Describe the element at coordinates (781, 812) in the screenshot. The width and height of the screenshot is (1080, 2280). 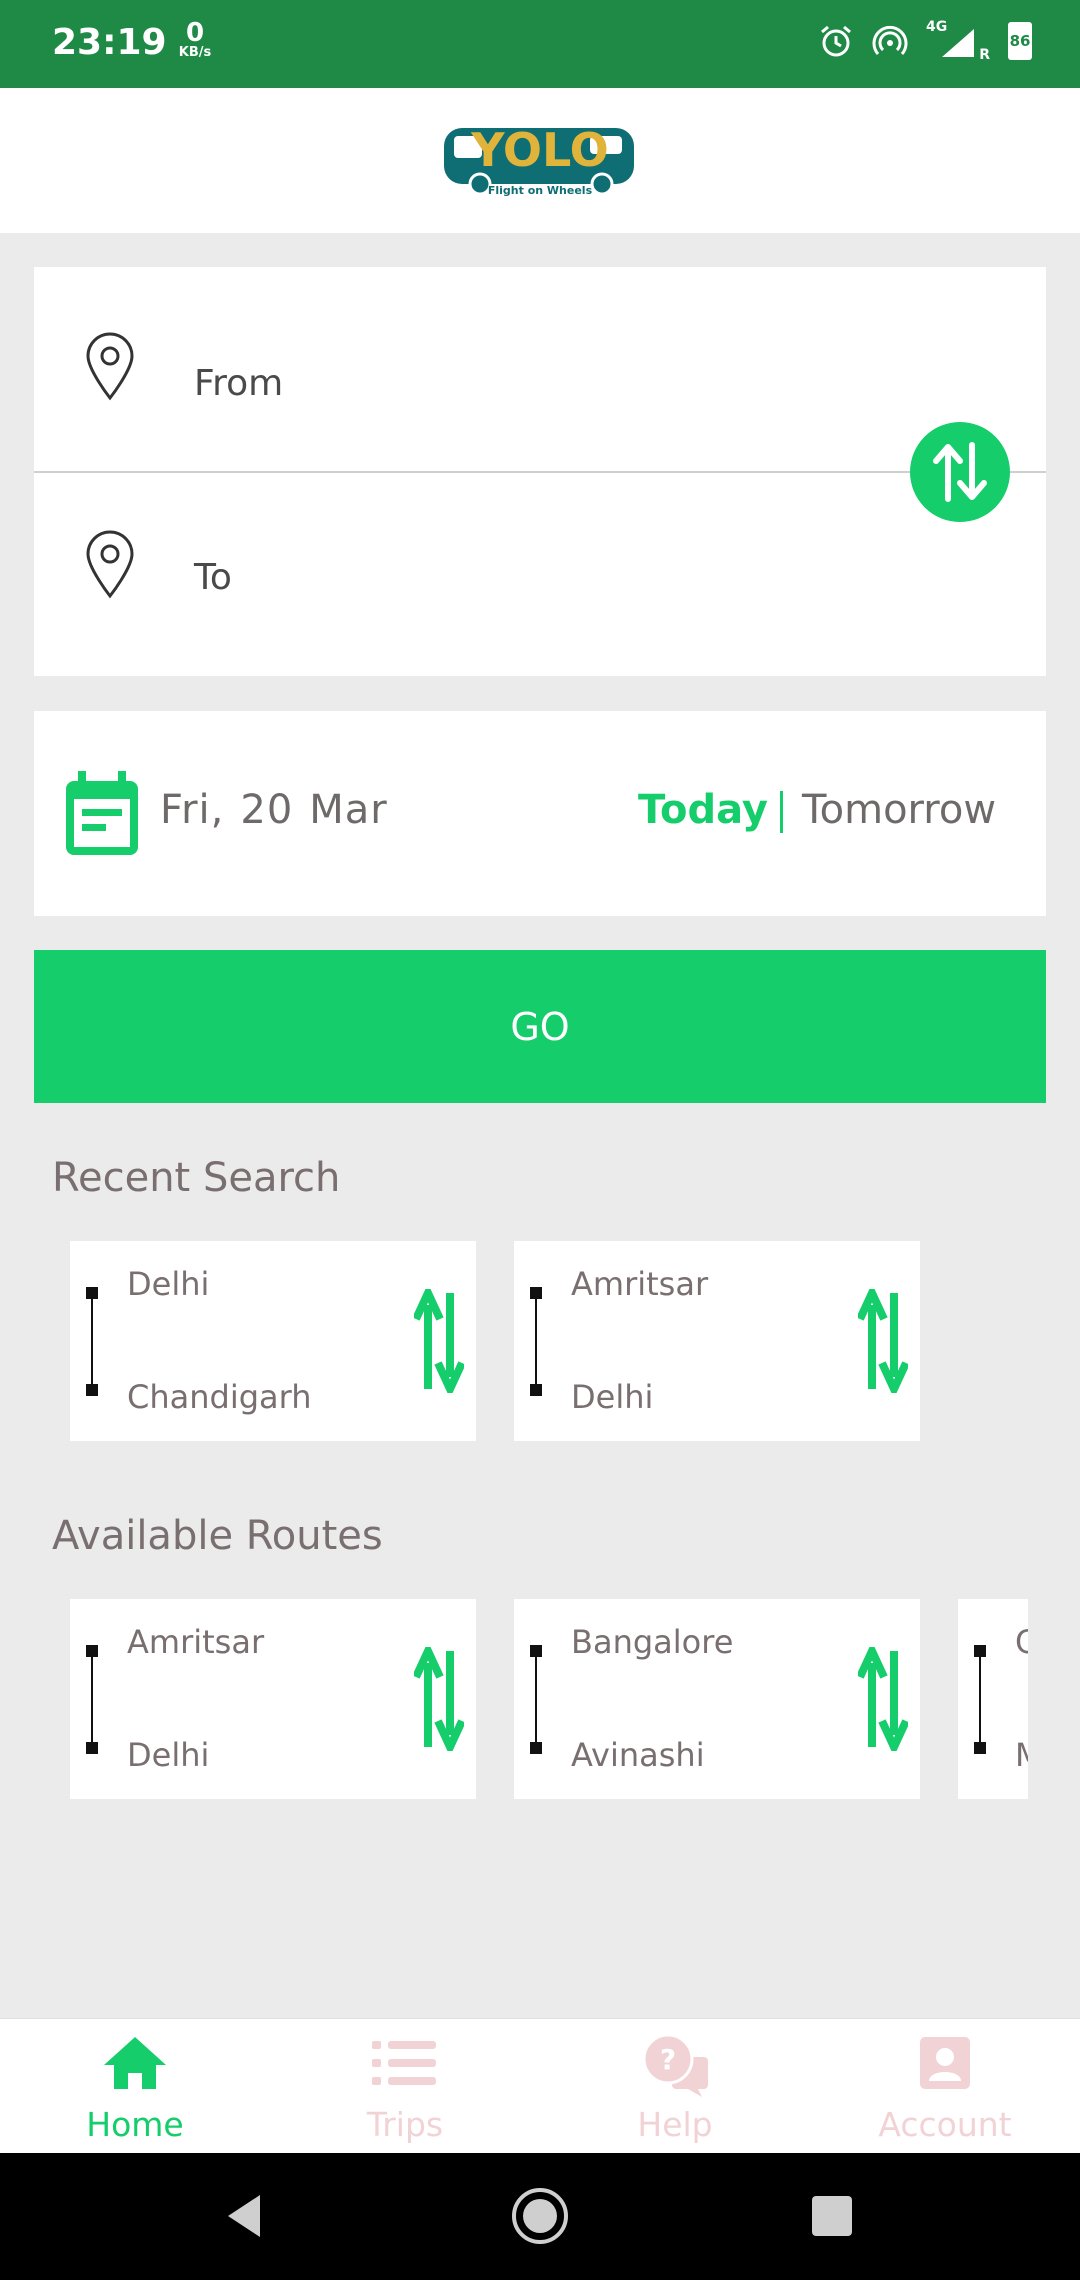
I see `separator` at that location.